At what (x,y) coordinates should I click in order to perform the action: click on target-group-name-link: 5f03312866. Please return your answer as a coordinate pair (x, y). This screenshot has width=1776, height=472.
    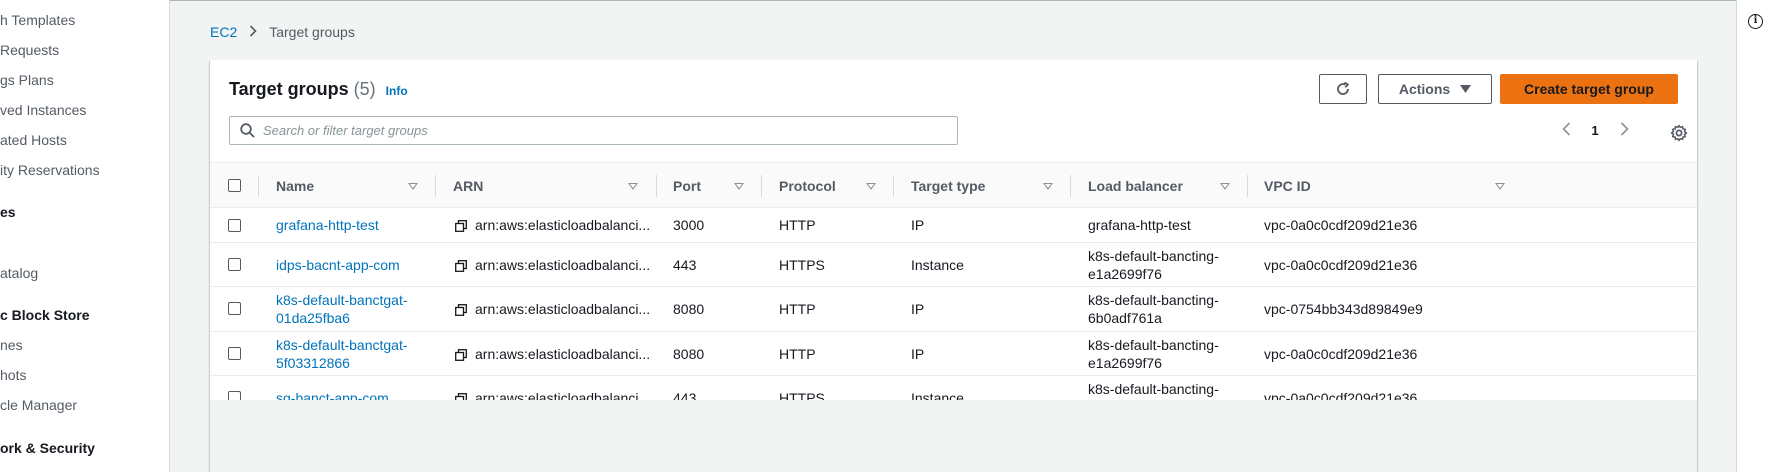
    Looking at the image, I should click on (313, 363).